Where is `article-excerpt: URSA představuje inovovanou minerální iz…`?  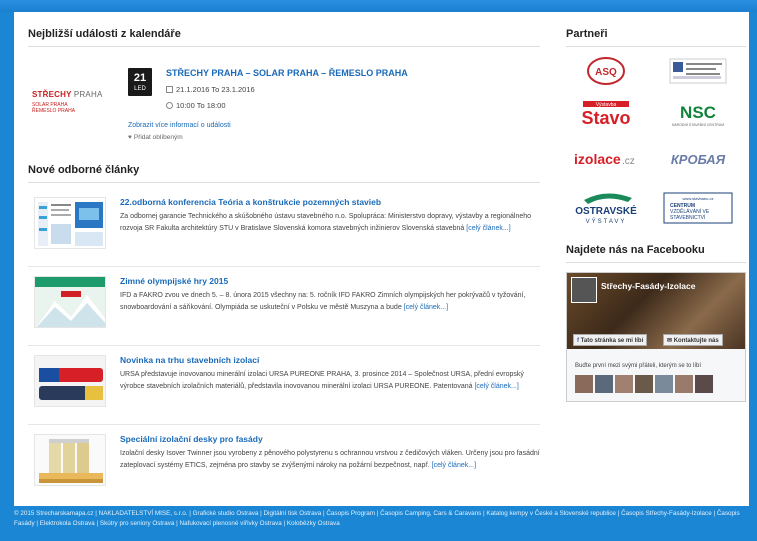
article-excerpt: URSA představuje inovovanou minerální iz… is located at coordinates (330, 380).